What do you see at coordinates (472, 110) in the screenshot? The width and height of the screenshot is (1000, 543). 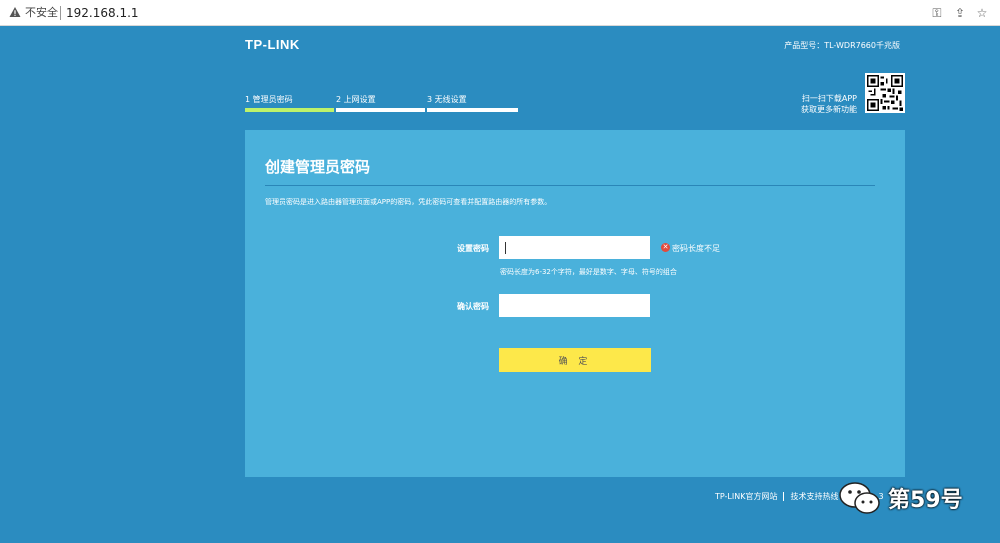 I see `step-bar-wireless-setup` at bounding box center [472, 110].